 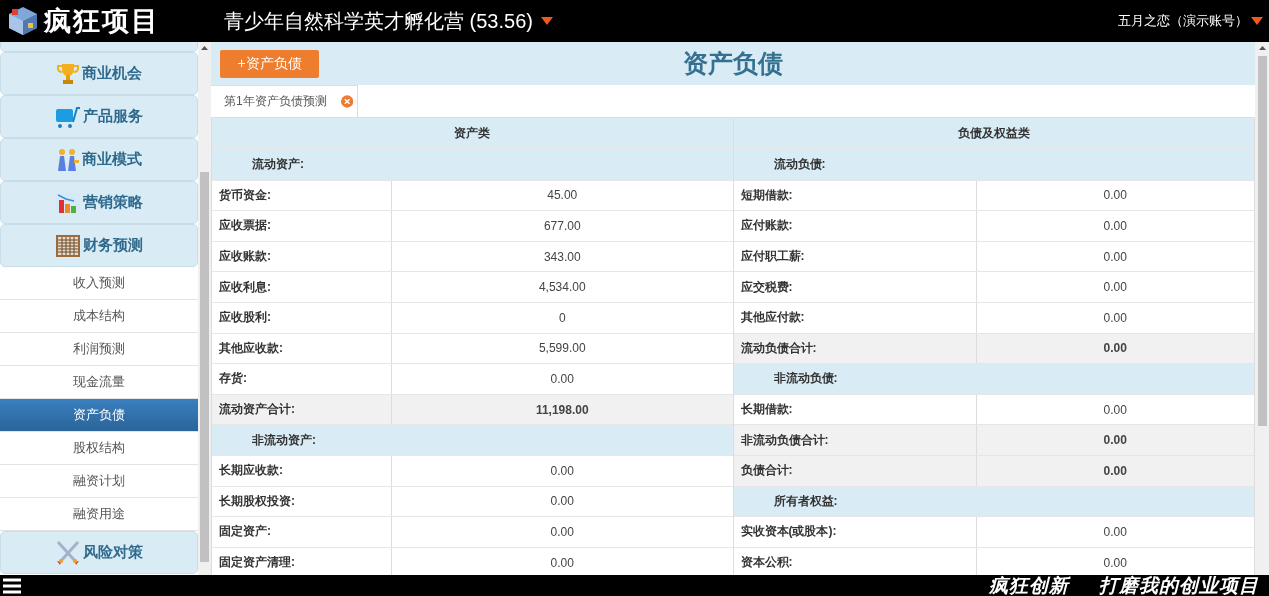 What do you see at coordinates (472, 165) in the screenshot?
I see `section-row: 流动资产:` at bounding box center [472, 165].